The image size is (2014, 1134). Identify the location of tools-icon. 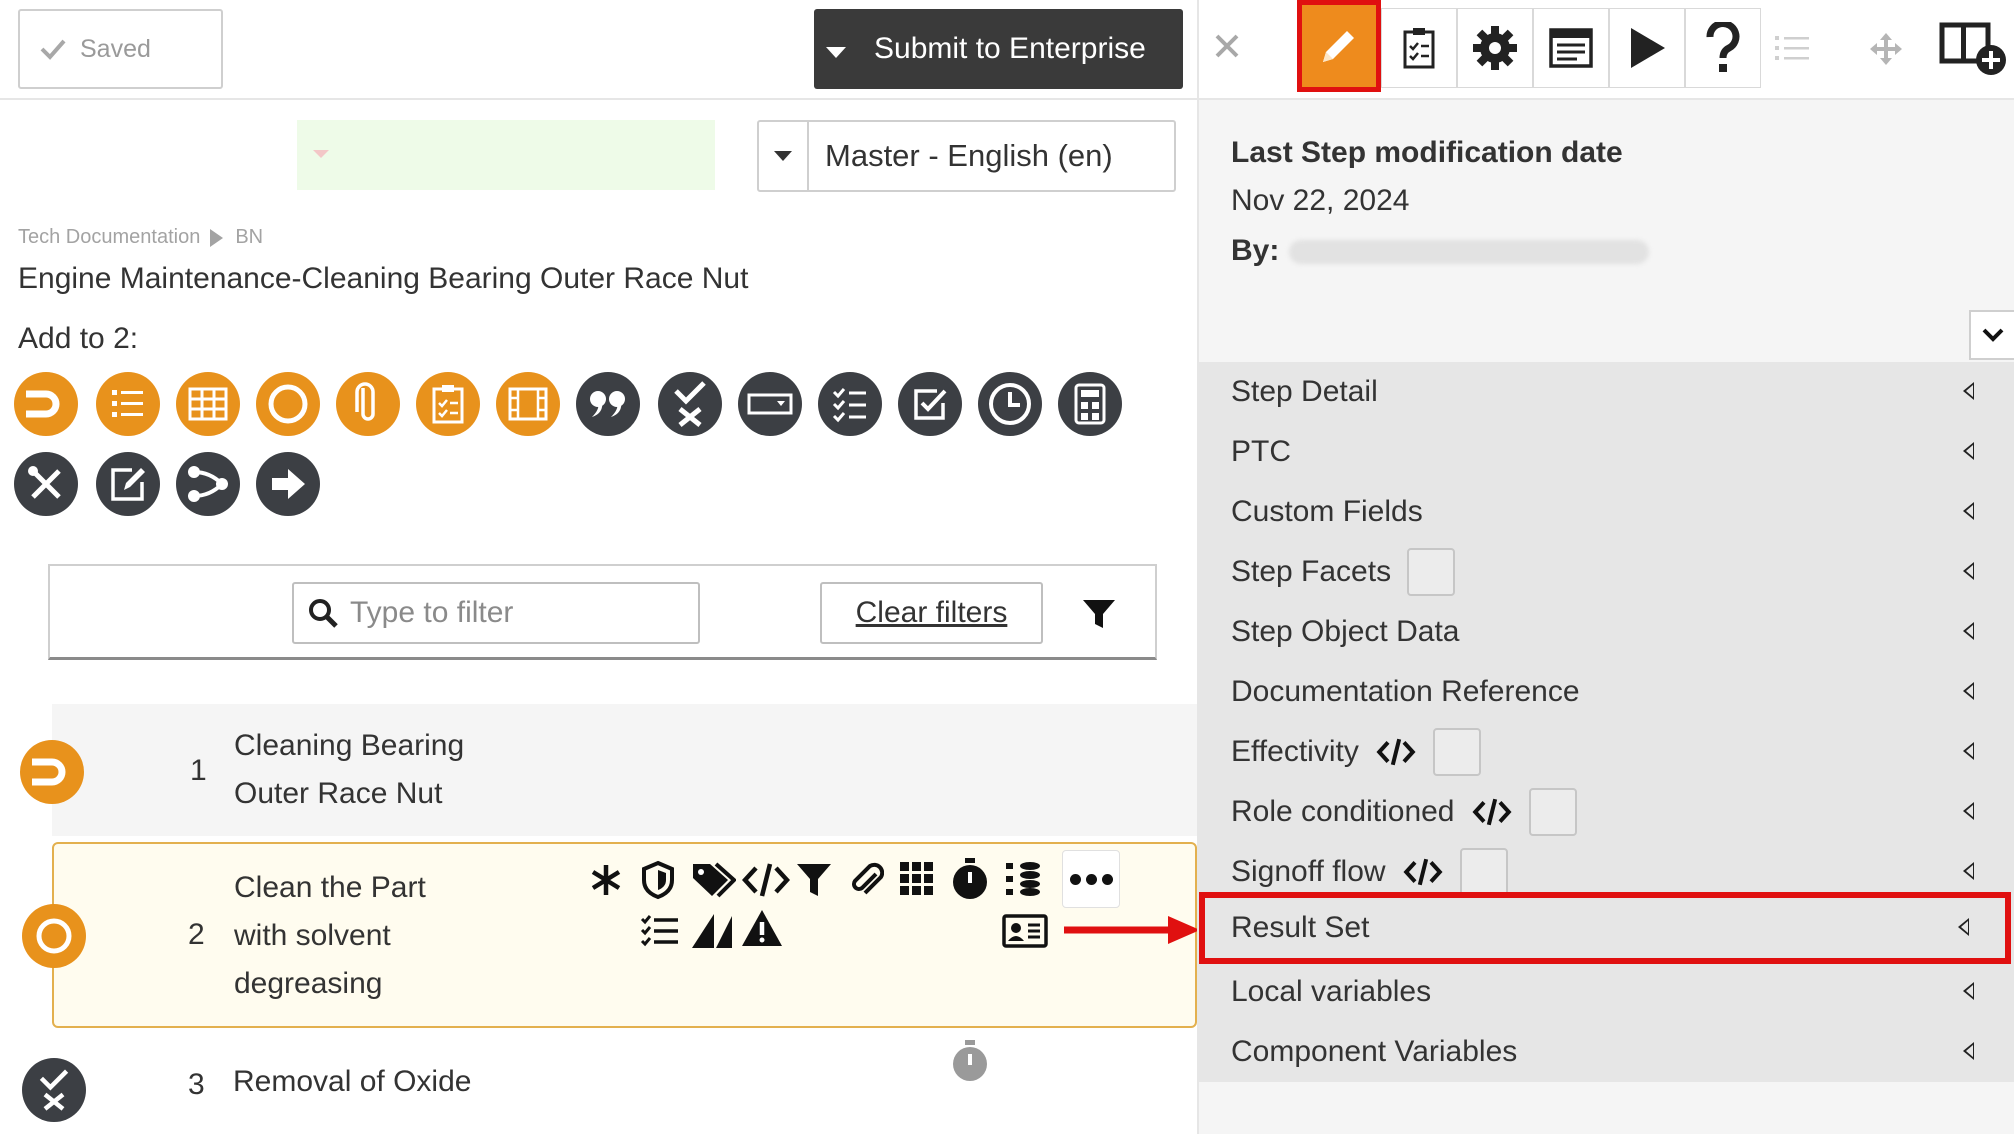
(44, 482).